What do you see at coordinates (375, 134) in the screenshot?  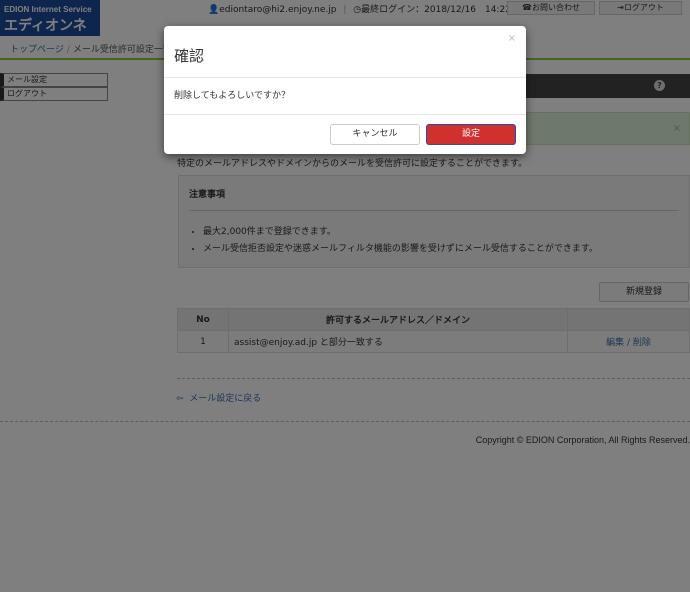 I see `cancel-button: キャンセル` at bounding box center [375, 134].